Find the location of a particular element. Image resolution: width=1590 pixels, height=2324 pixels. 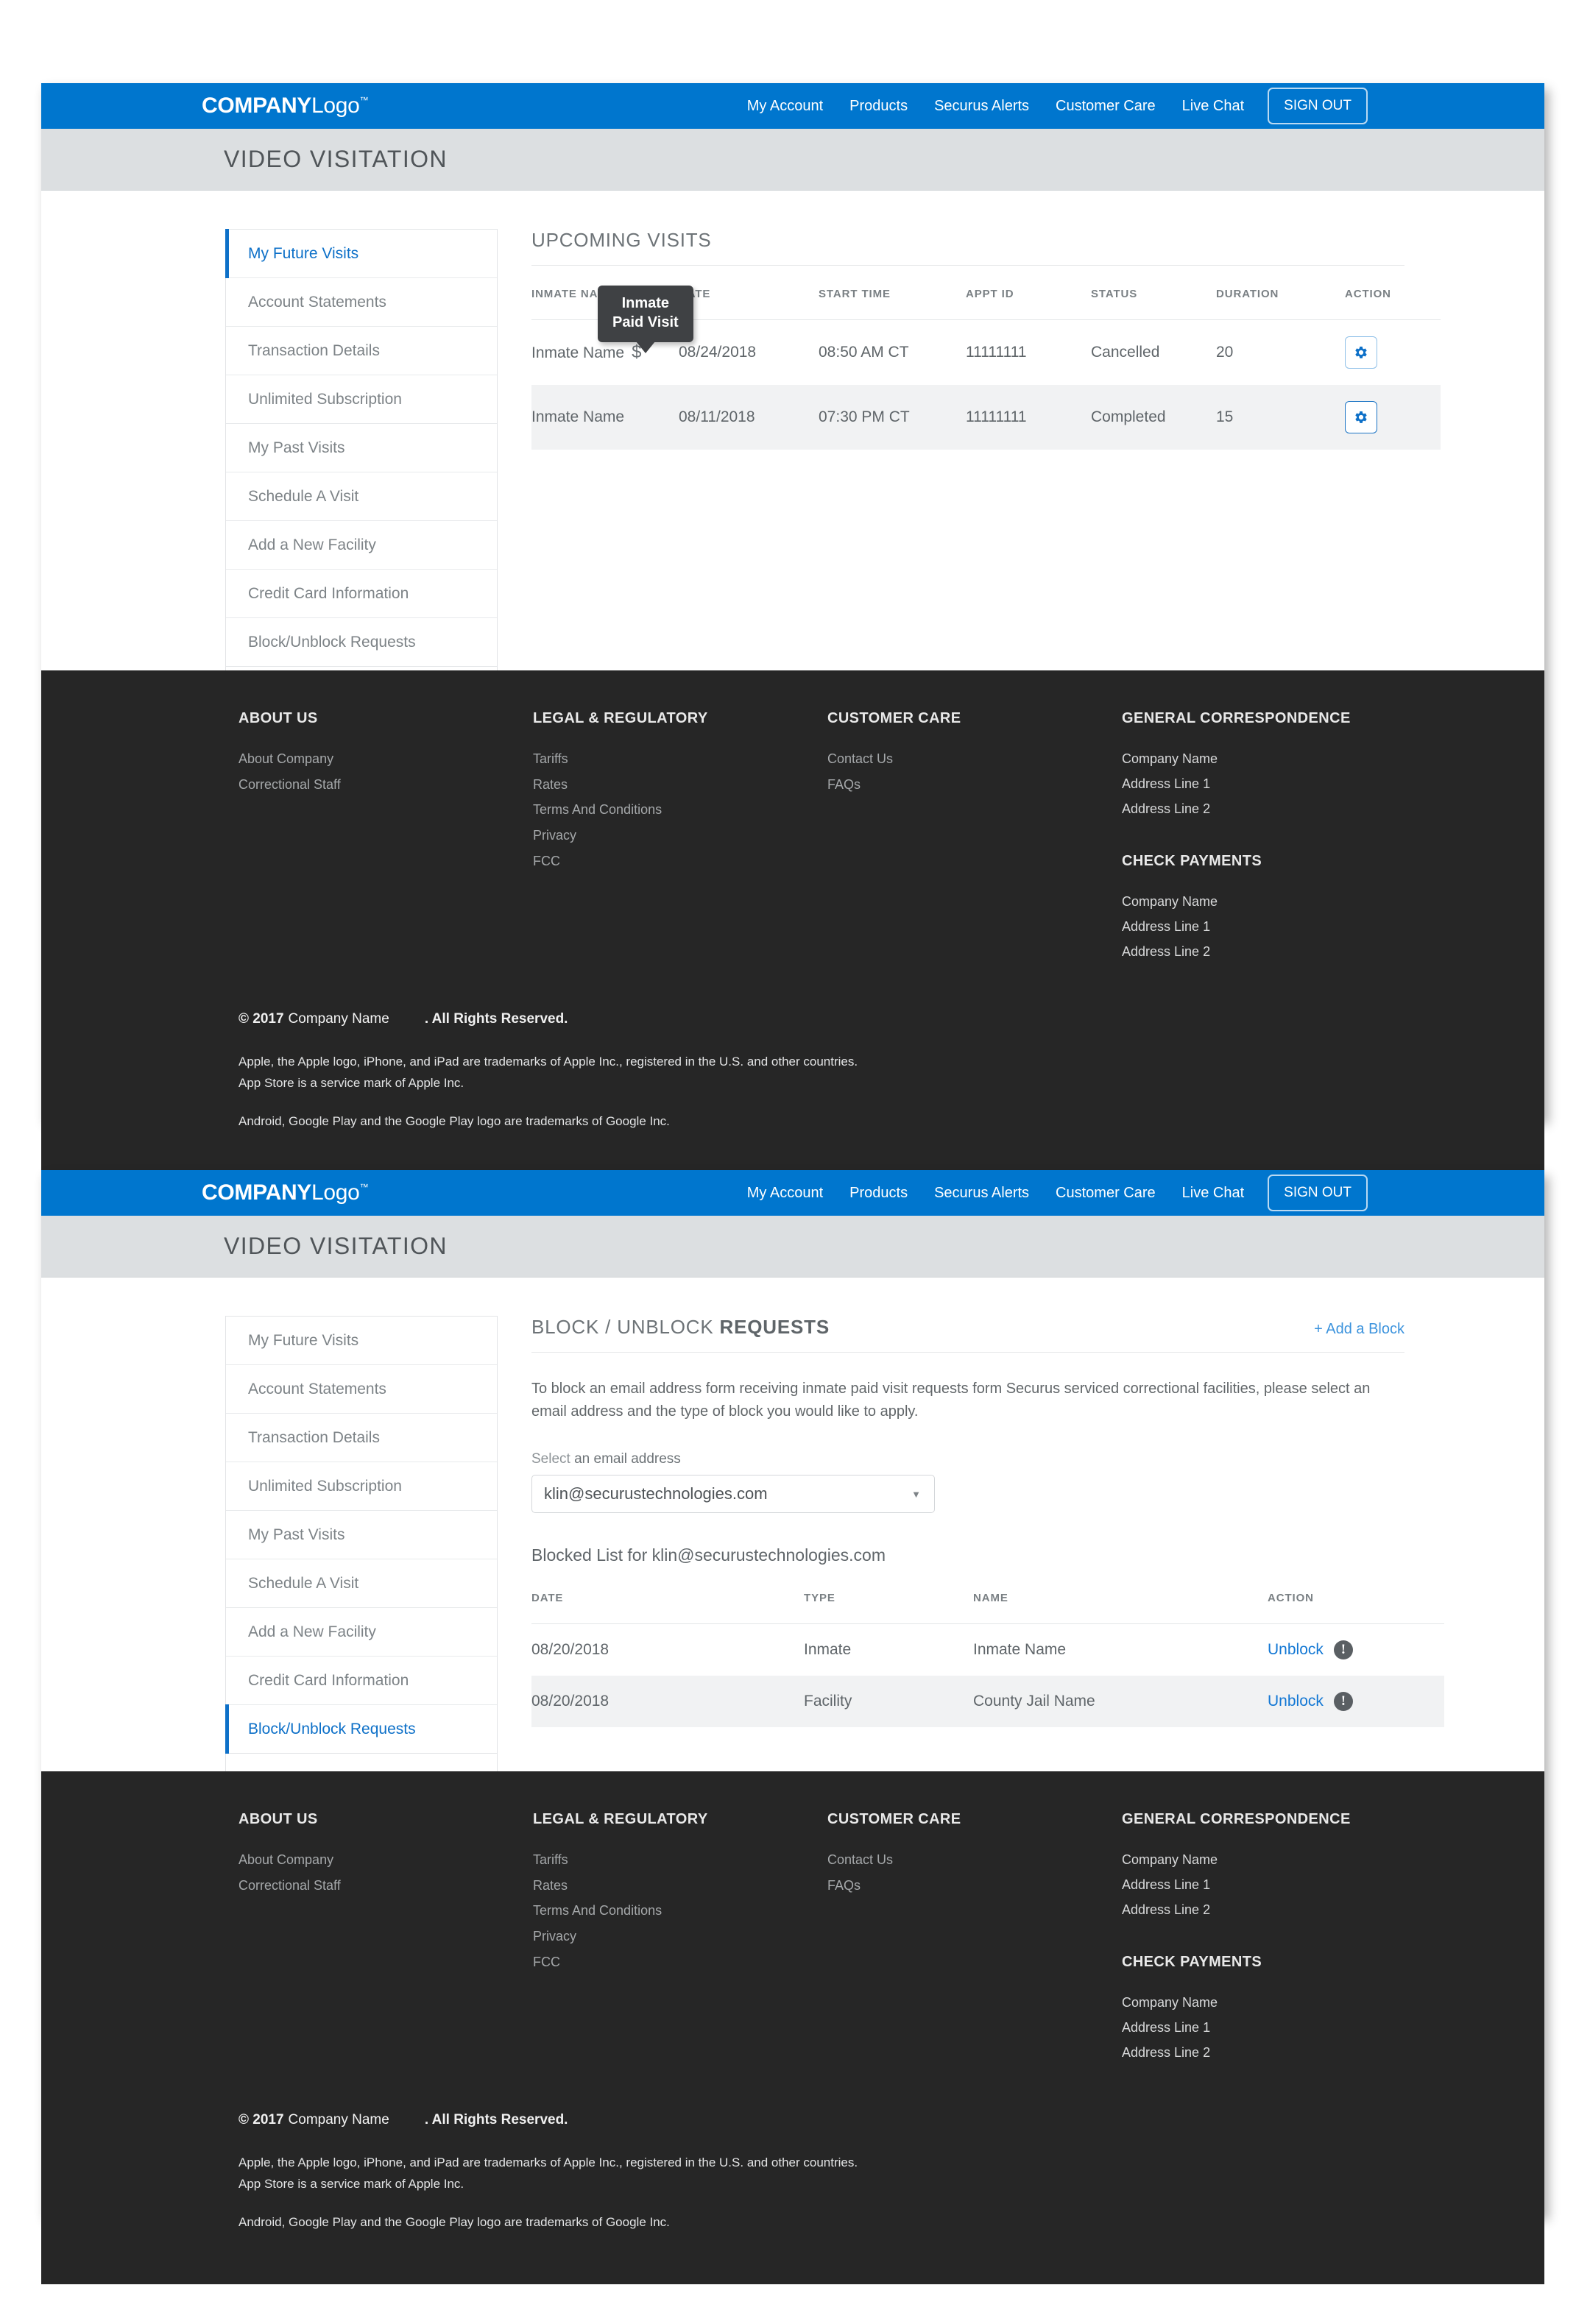

cell-action is located at coordinates (1393, 417).